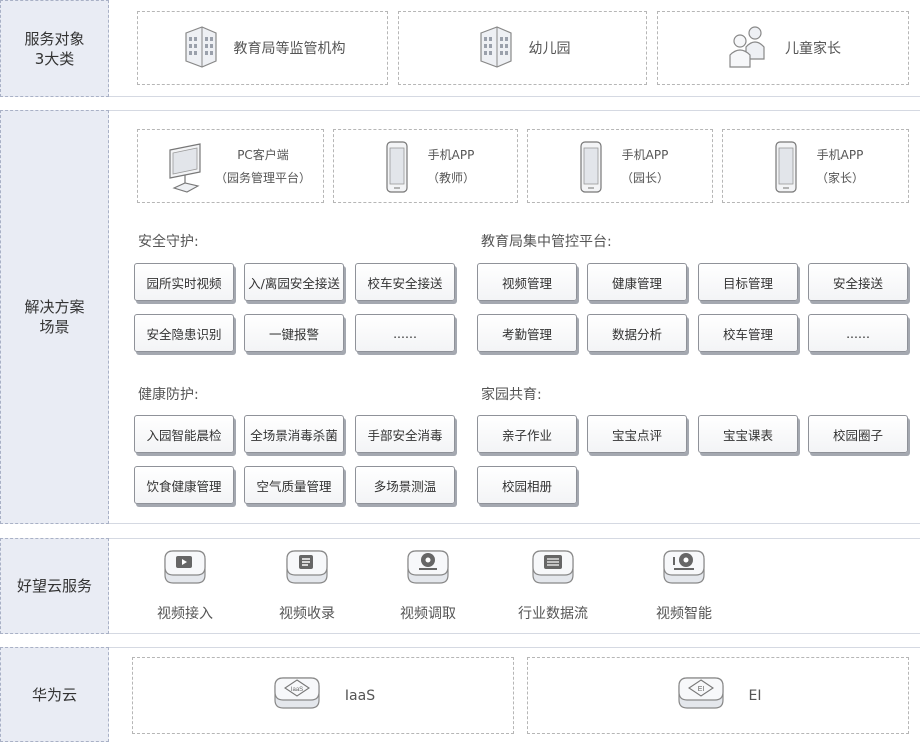  What do you see at coordinates (637, 333) in the screenshot?
I see `feature-button: 数据分析` at bounding box center [637, 333].